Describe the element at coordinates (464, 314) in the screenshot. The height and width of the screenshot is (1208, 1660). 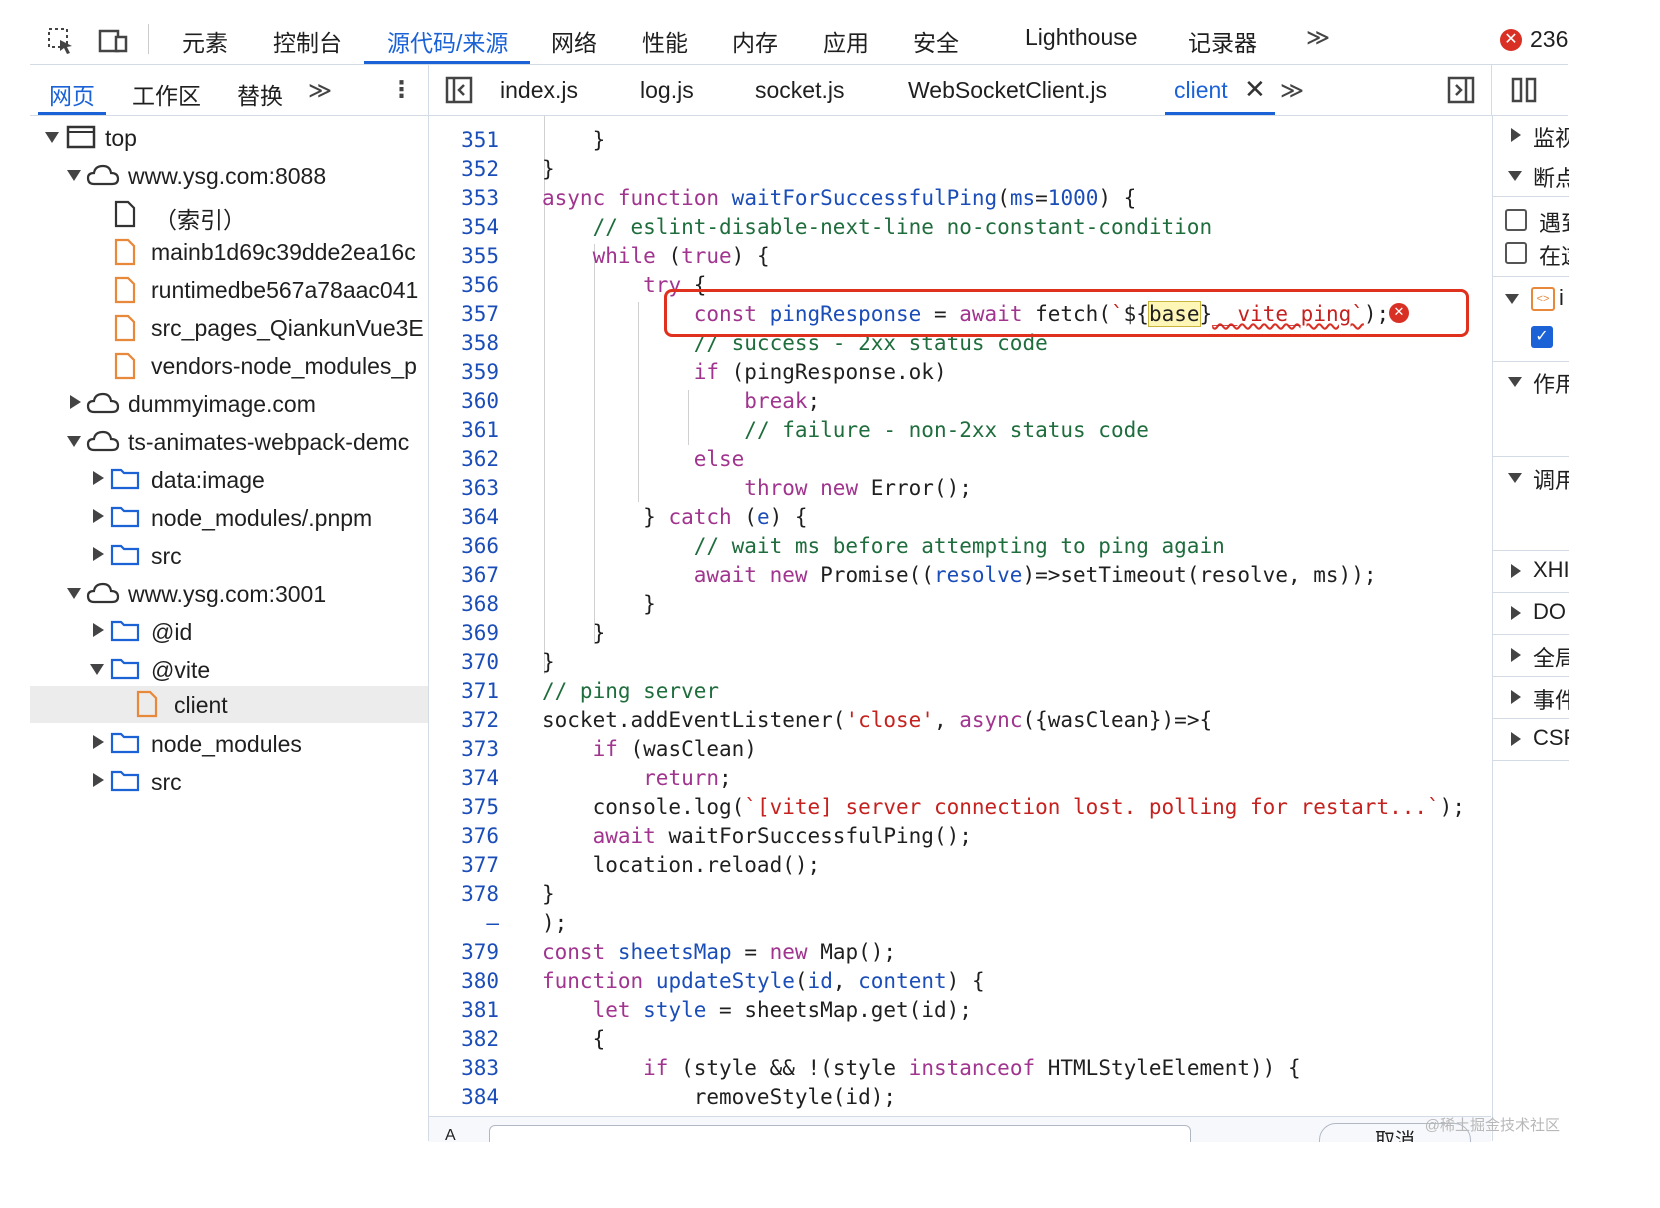
I see `line-number: 357` at that location.